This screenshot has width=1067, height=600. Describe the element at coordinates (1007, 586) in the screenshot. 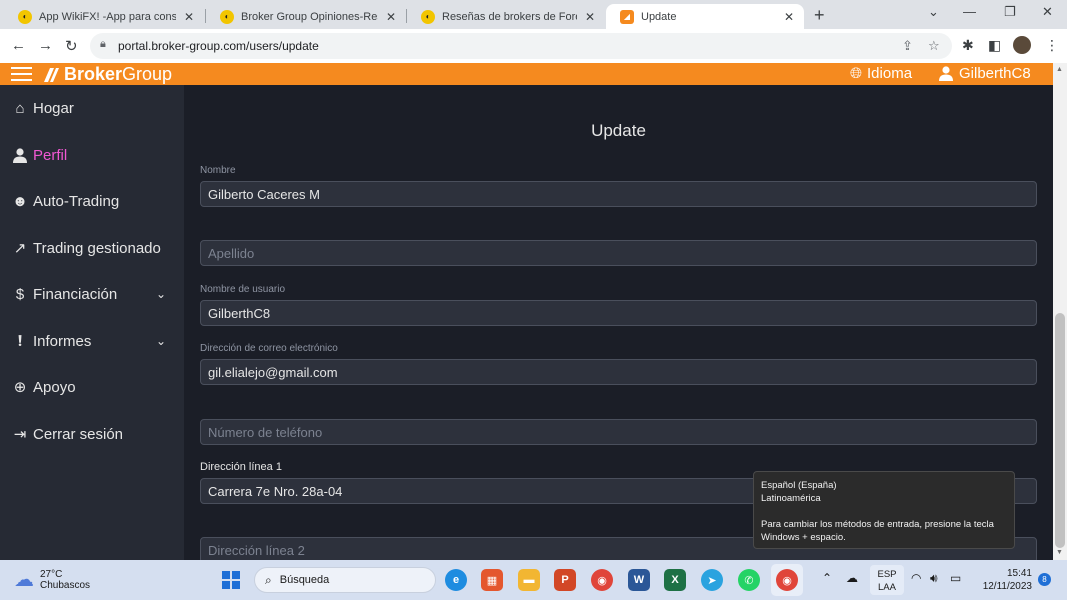

I see `clock-date: 12/11/2023` at that location.